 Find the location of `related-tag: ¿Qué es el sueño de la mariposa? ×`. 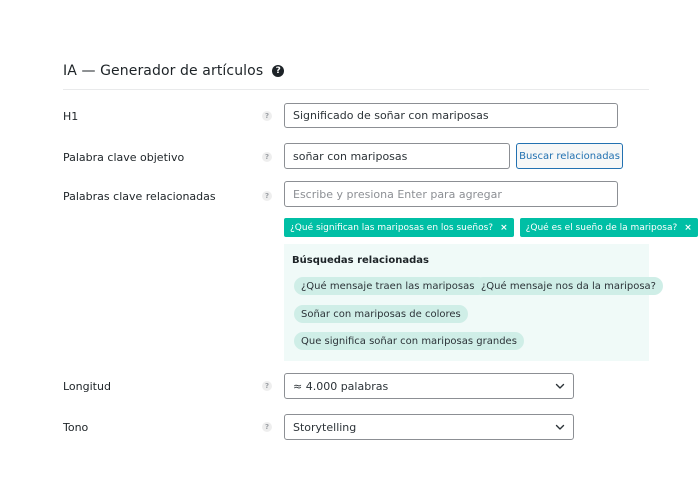

related-tag: ¿Qué es el sueño de la mariposa? × is located at coordinates (608, 227).